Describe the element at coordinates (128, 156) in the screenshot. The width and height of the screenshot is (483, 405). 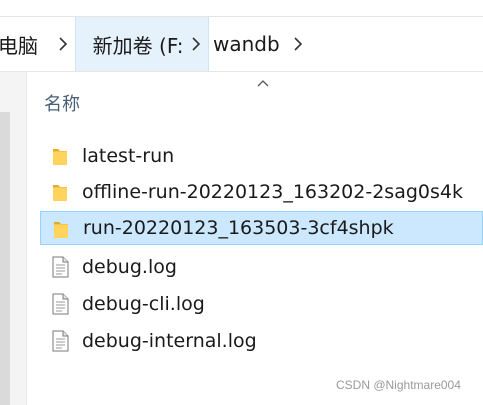
I see `item-name: latest-run` at that location.